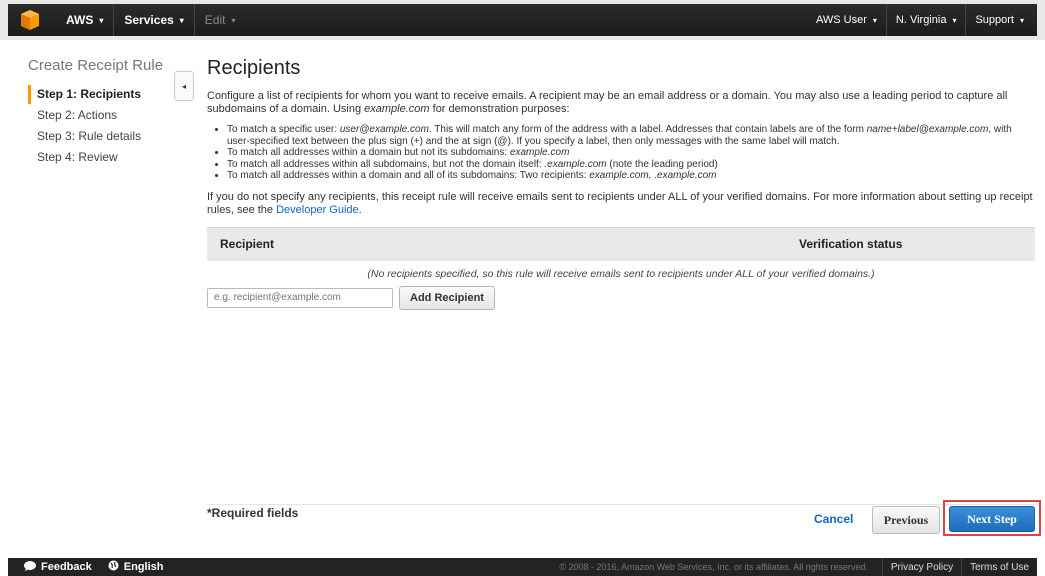 This screenshot has height=576, width=1045. What do you see at coordinates (653, 175) in the screenshot?
I see `rule-example: example.com, .example.com` at bounding box center [653, 175].